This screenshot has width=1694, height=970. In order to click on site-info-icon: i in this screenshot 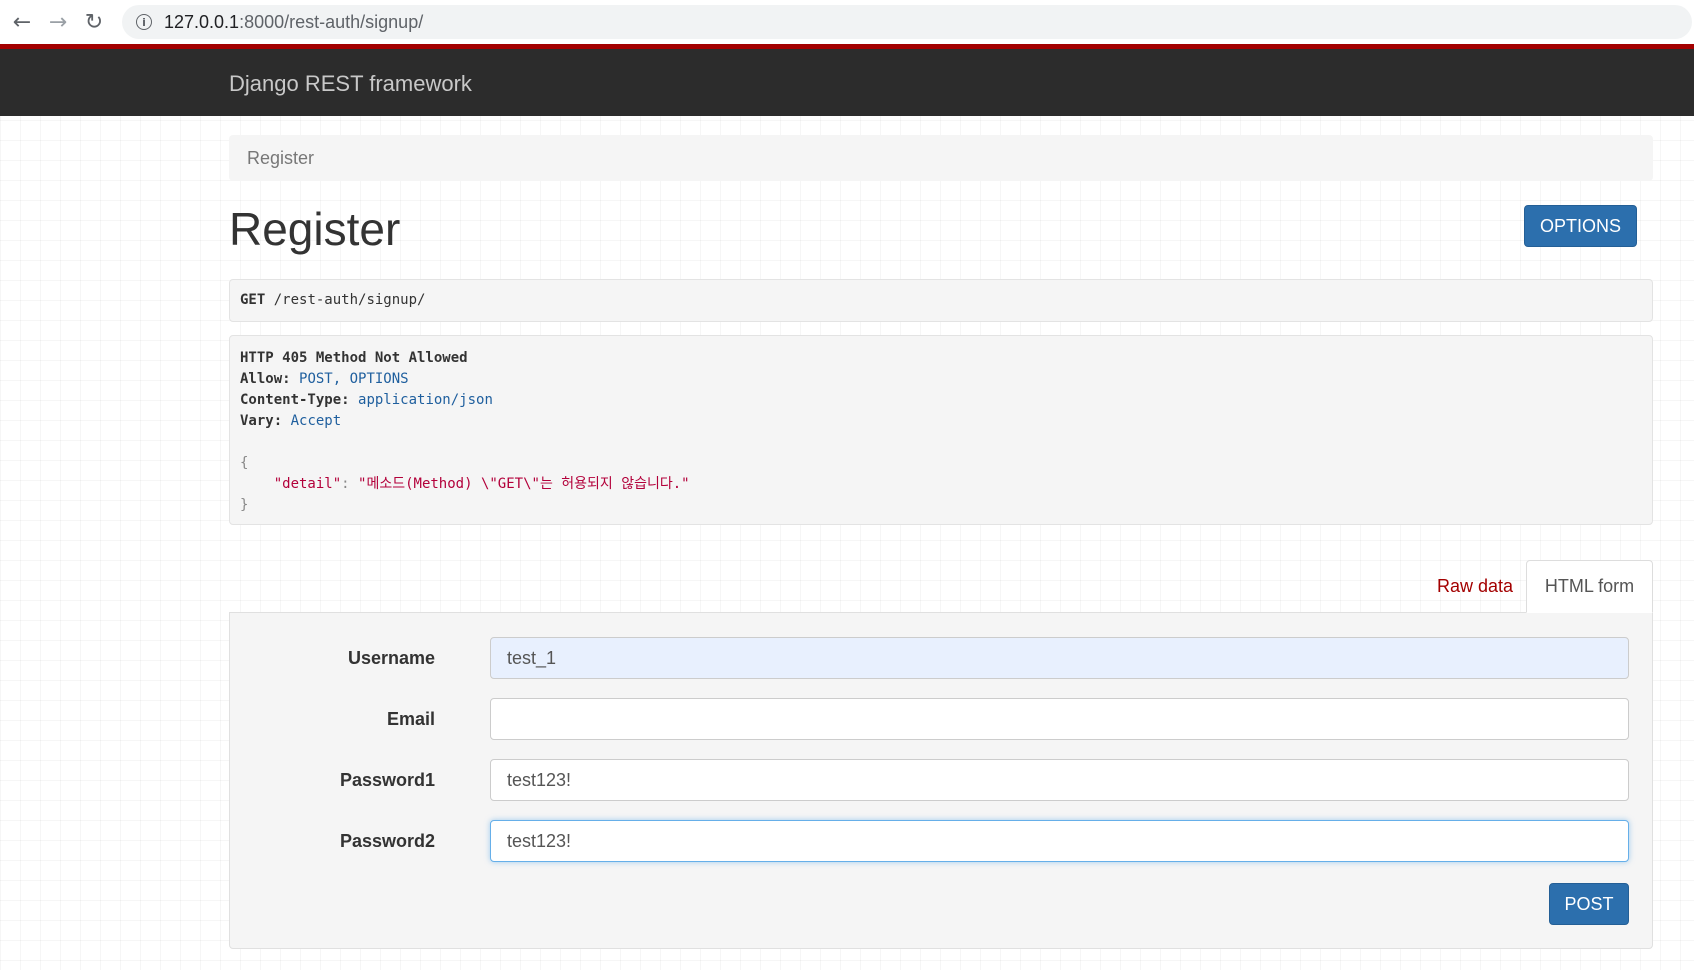, I will do `click(144, 22)`.